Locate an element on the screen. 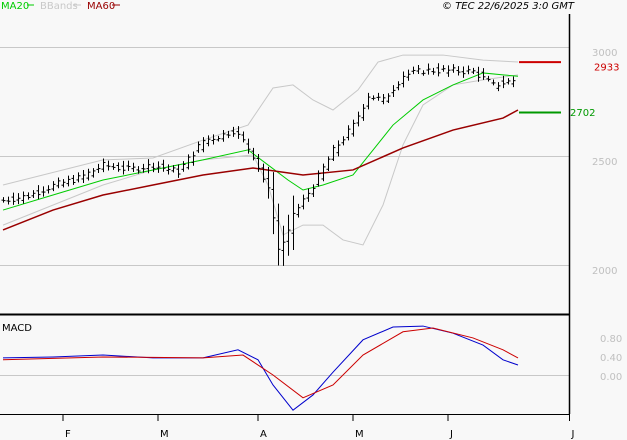  signal-line is located at coordinates (260, 363).